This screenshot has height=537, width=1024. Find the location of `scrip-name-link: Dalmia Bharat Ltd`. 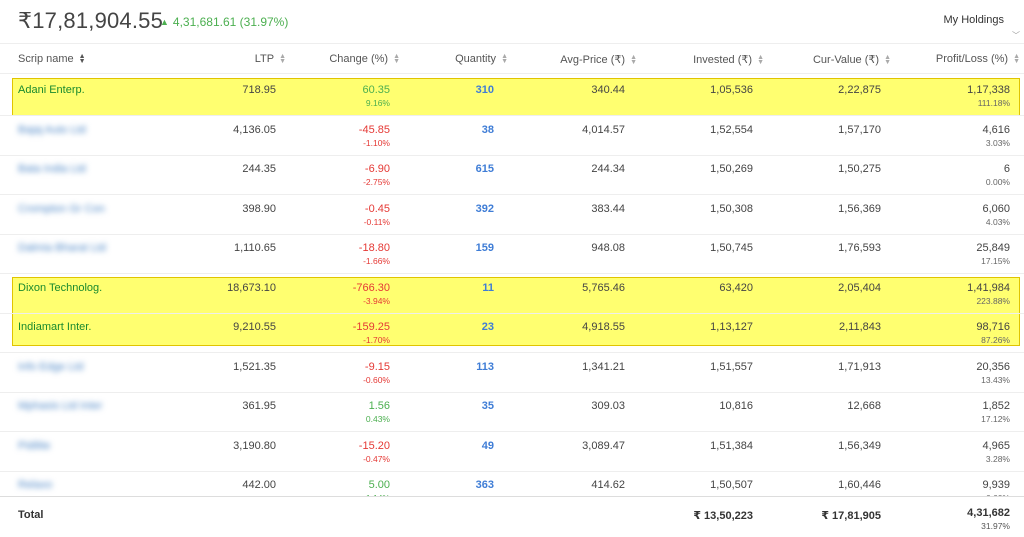

scrip-name-link: Dalmia Bharat Ltd is located at coordinates (62, 248).